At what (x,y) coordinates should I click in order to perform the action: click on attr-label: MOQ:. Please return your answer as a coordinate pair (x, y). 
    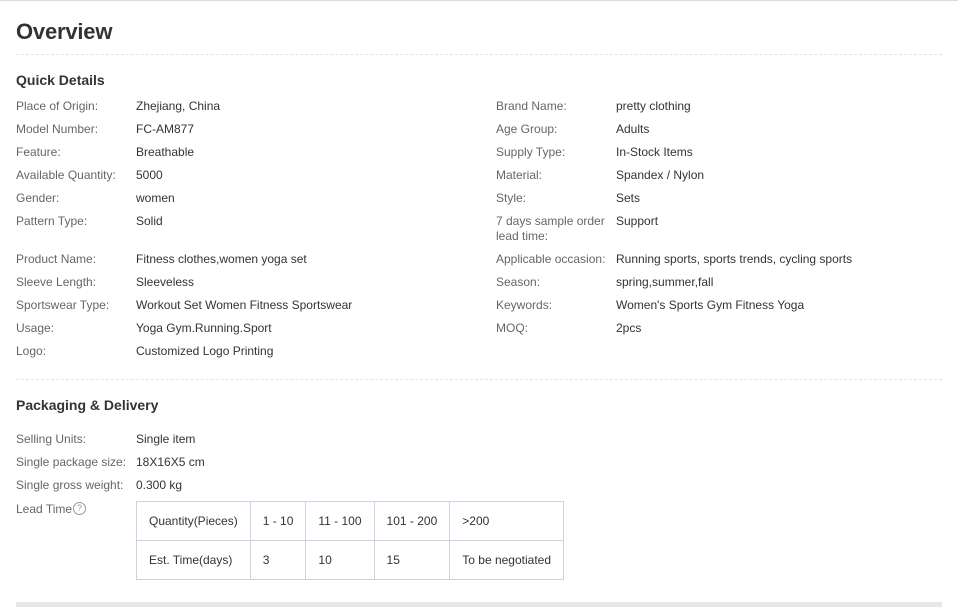
    Looking at the image, I should click on (512, 328).